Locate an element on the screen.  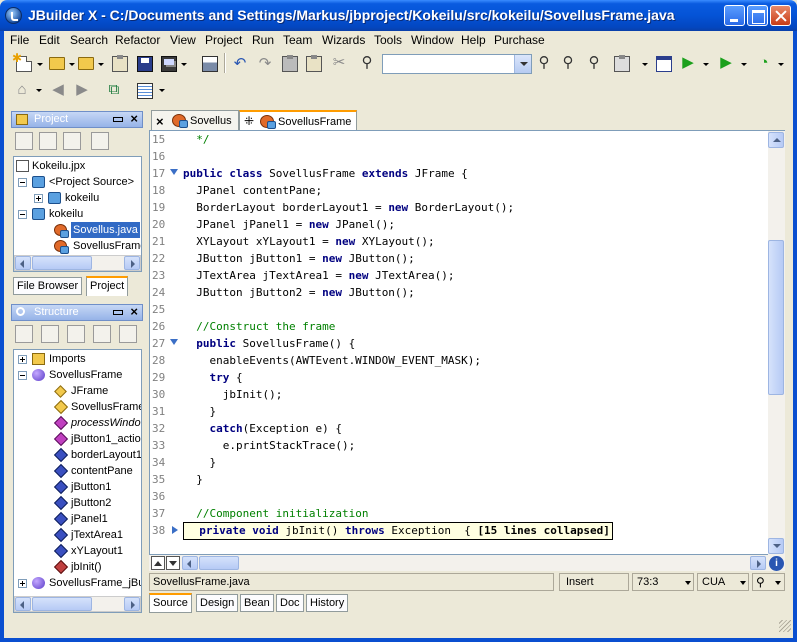
menu-edit: Edit is located at coordinates (49, 40).